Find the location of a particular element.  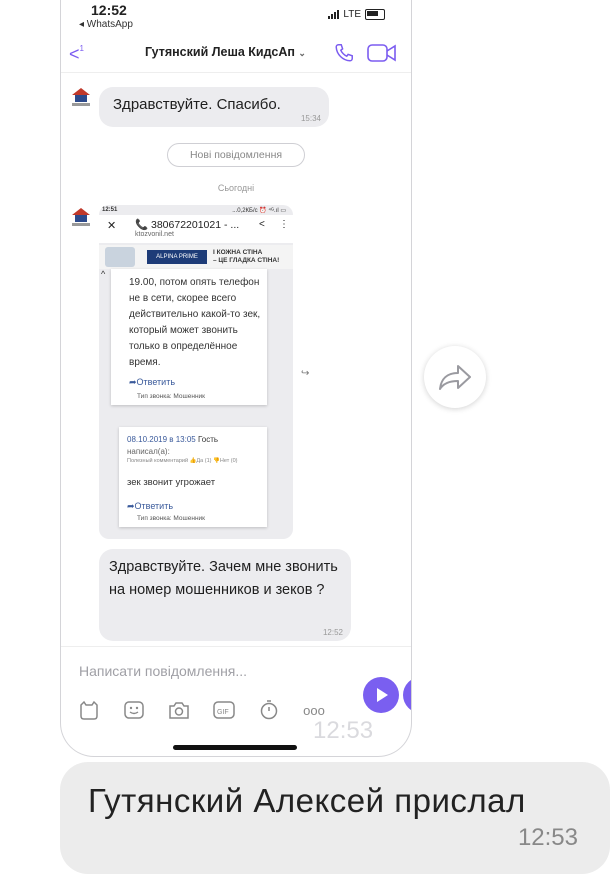

status-indicators: LTE is located at coordinates (356, 14).